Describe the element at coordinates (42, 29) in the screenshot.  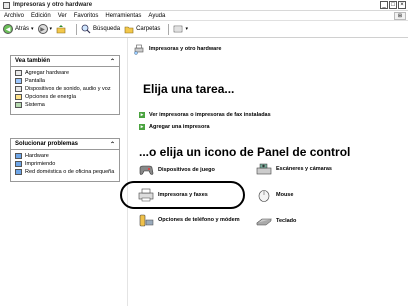
I see `forward-arrow-icon: ▶` at that location.